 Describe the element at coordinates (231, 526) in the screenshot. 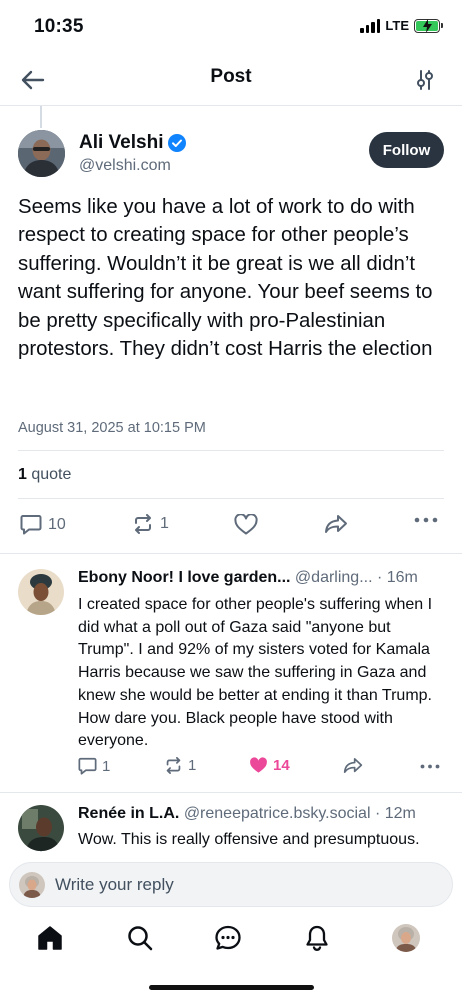

I see `post-actions: 10 1` at that location.